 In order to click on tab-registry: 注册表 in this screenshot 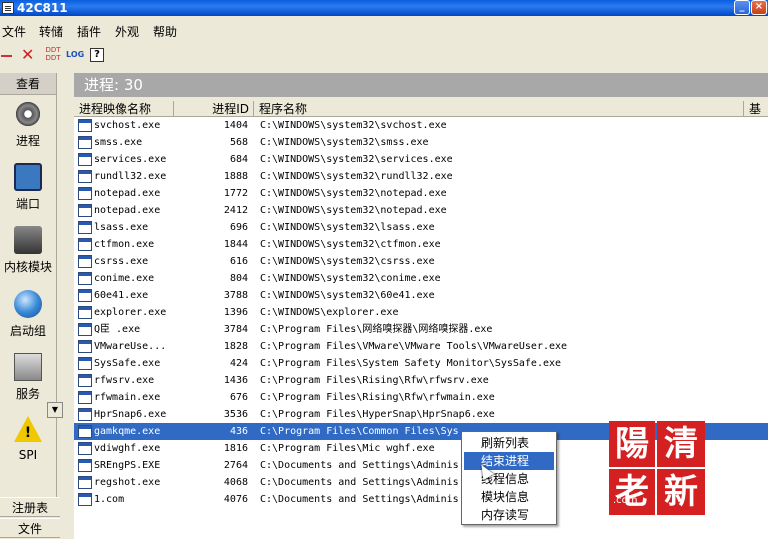, I will do `click(30, 507)`.